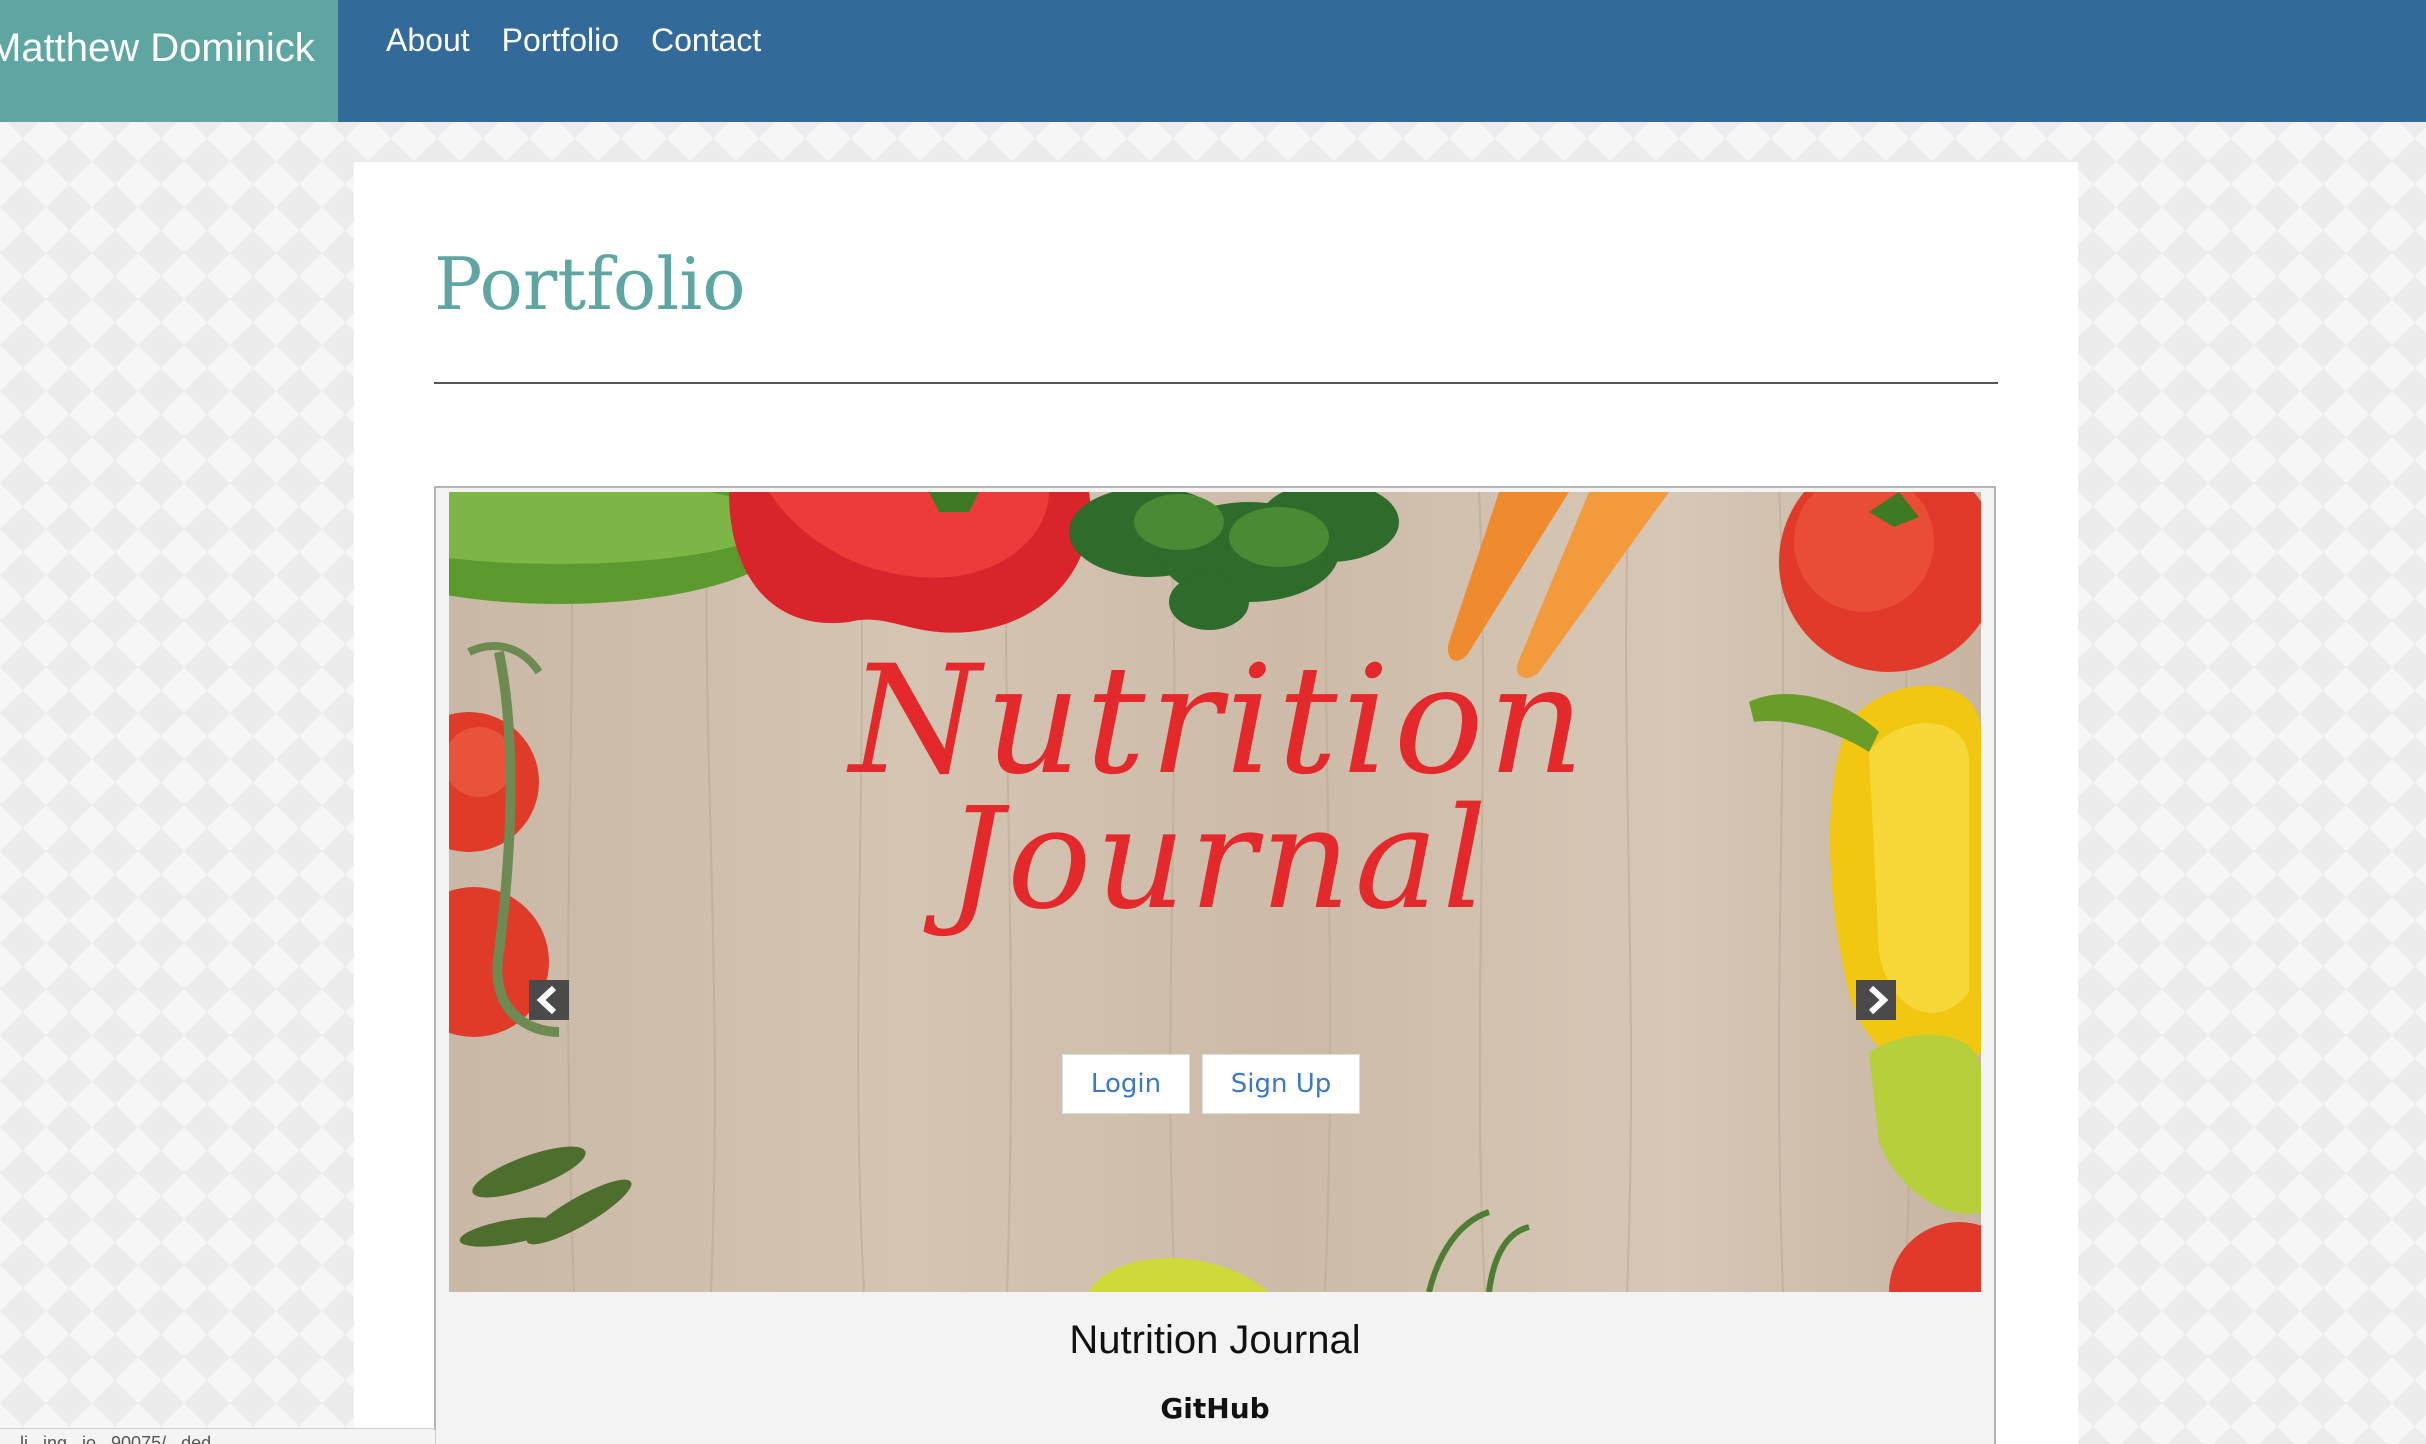 Image resolution: width=2426 pixels, height=1444 pixels. I want to click on carousel-next, so click(1876, 1000).